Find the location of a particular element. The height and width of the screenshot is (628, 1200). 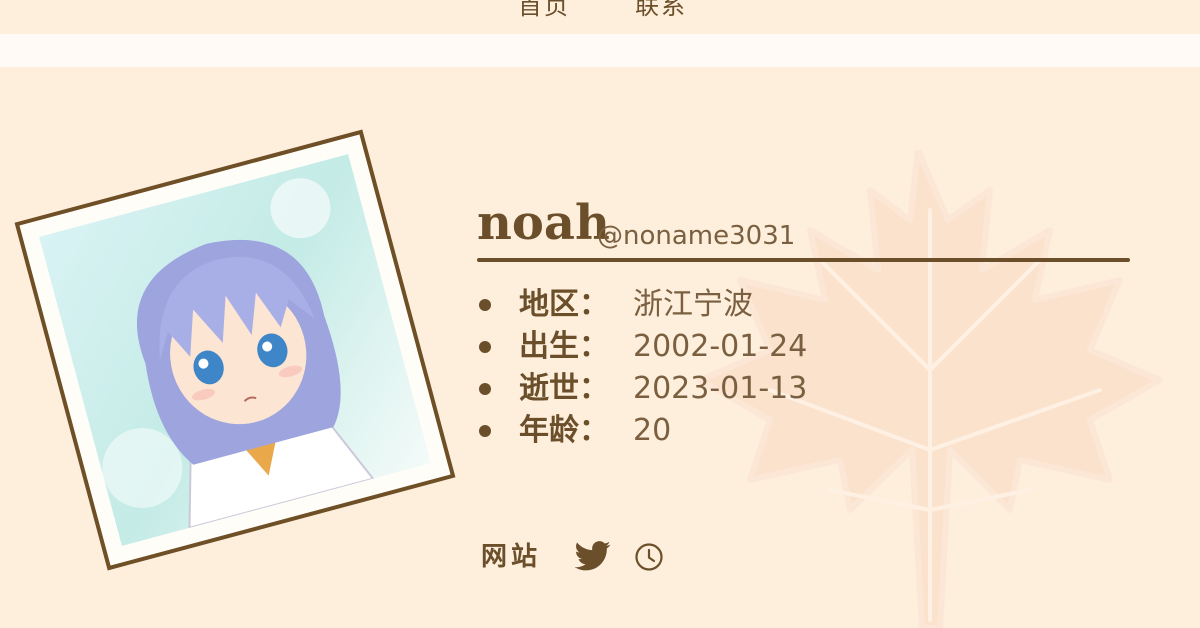

info-label: 年龄： is located at coordinates (564, 430).